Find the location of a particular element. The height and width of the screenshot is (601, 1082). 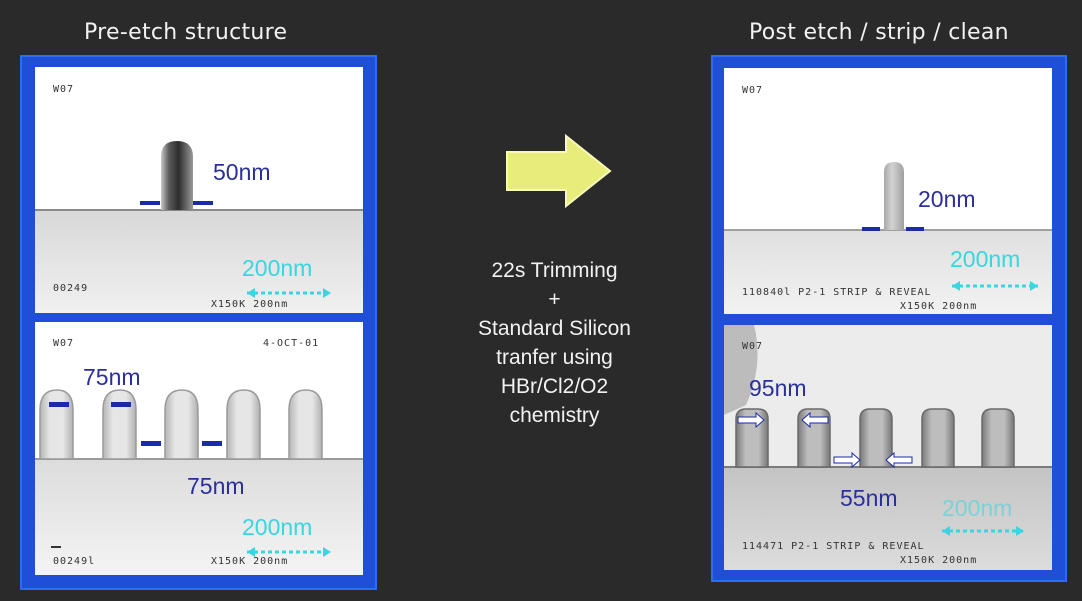

space-width-label: 75nm is located at coordinates (216, 486).